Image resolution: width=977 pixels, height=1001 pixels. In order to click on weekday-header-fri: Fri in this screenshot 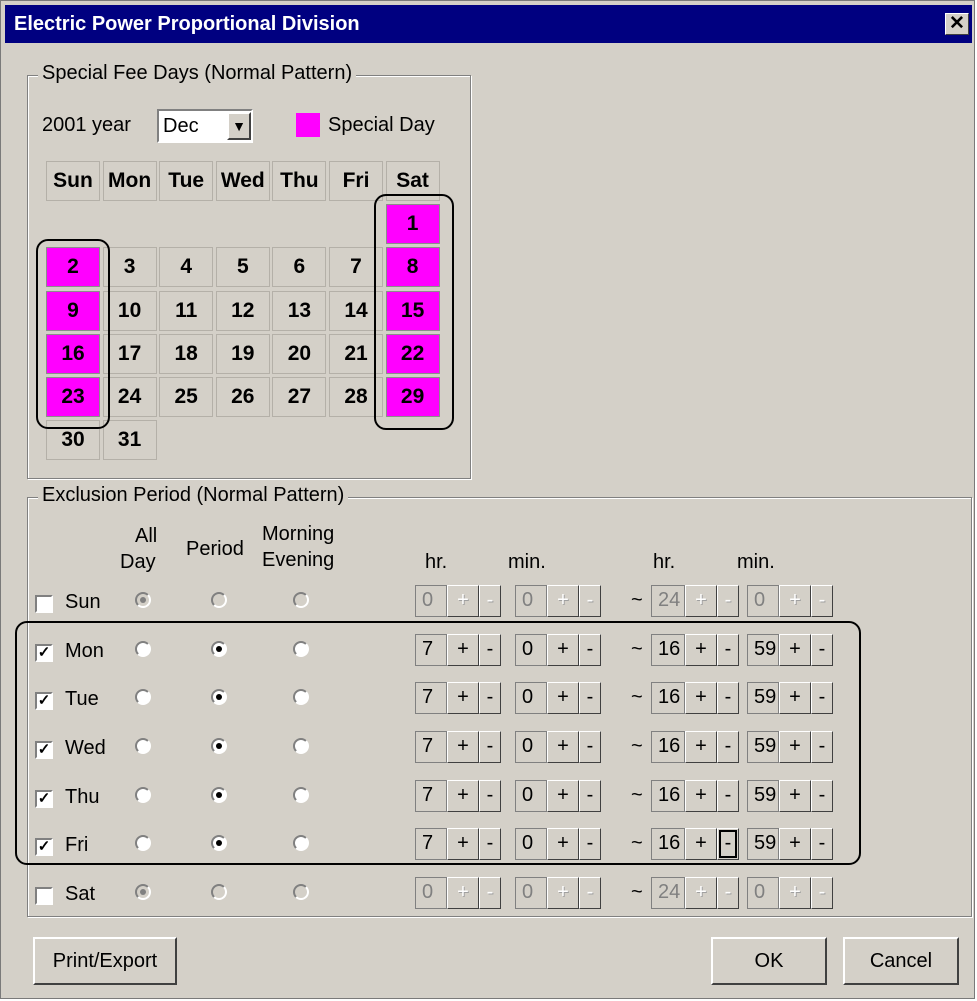, I will do `click(356, 181)`.